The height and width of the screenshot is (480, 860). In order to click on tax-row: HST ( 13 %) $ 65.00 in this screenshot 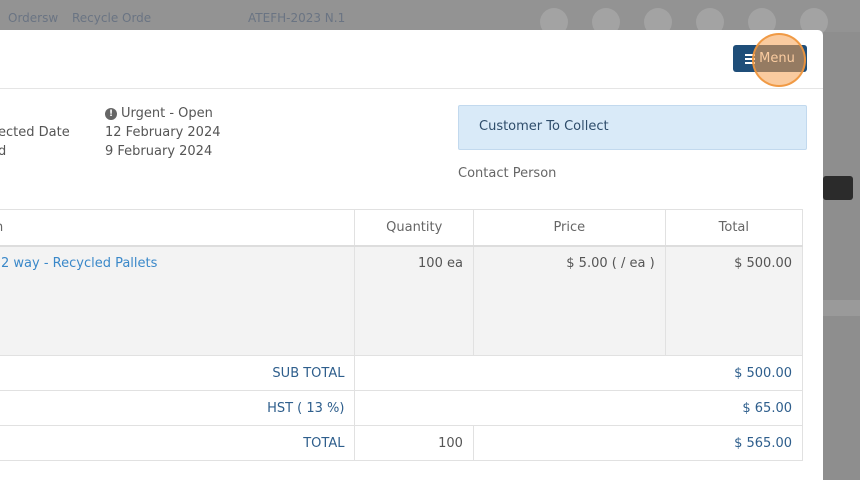, I will do `click(401, 408)`.